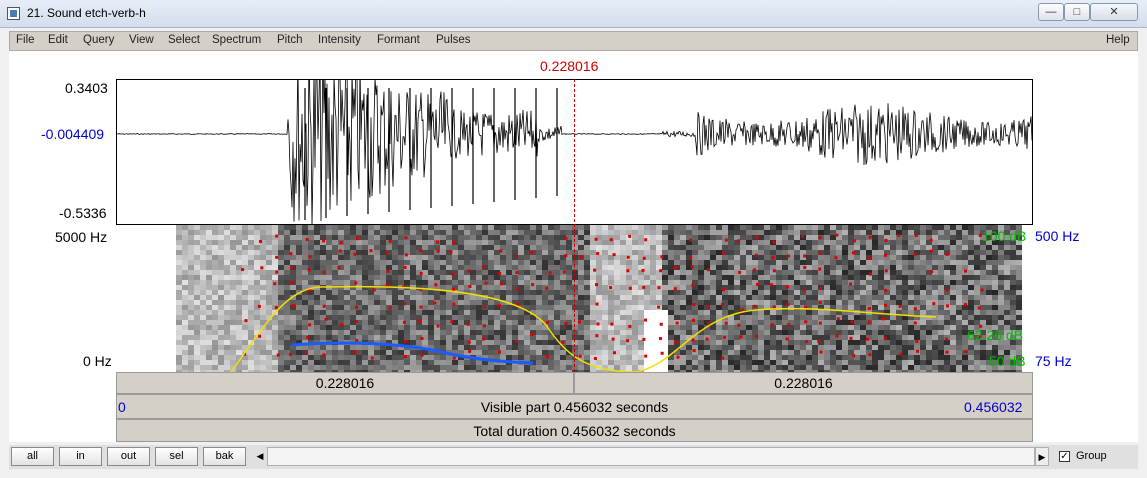  What do you see at coordinates (58, 40) in the screenshot?
I see `menu-edit: Edit` at bounding box center [58, 40].